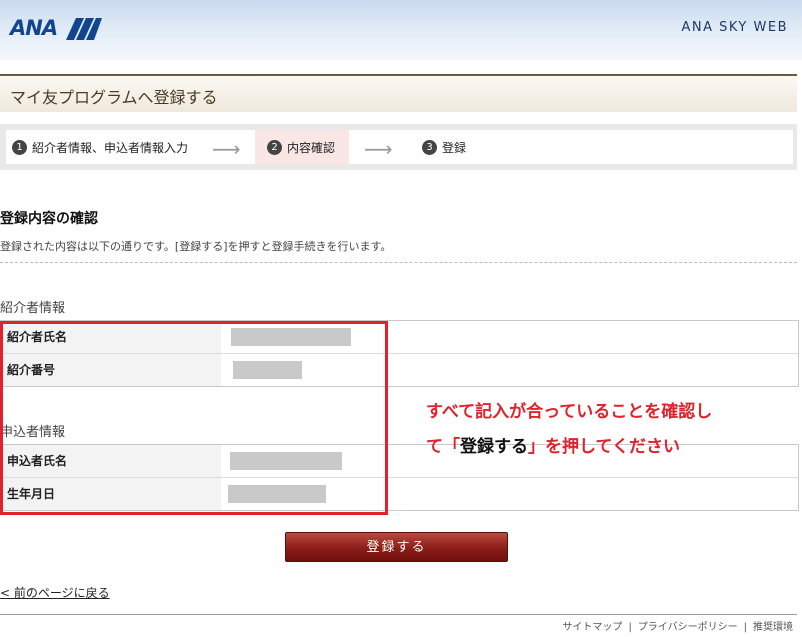 This screenshot has height=637, width=802. What do you see at coordinates (688, 627) in the screenshot?
I see `footer-link-privacy: プライバシーポリシー` at bounding box center [688, 627].